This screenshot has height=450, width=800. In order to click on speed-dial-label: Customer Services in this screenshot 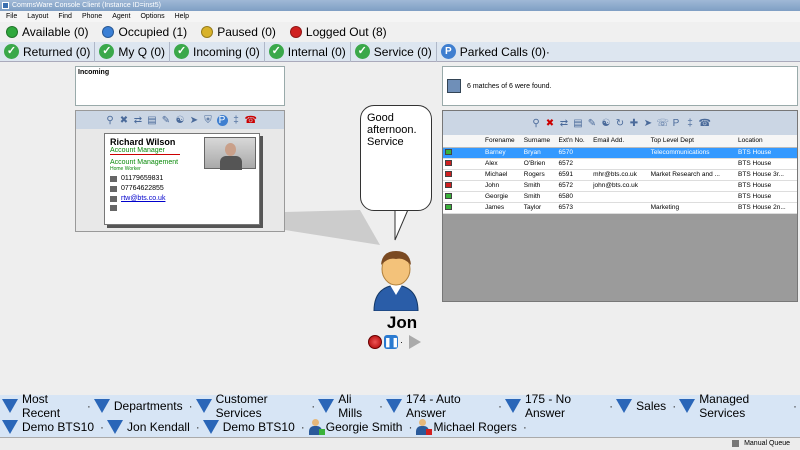, I will do `click(241, 405)`.